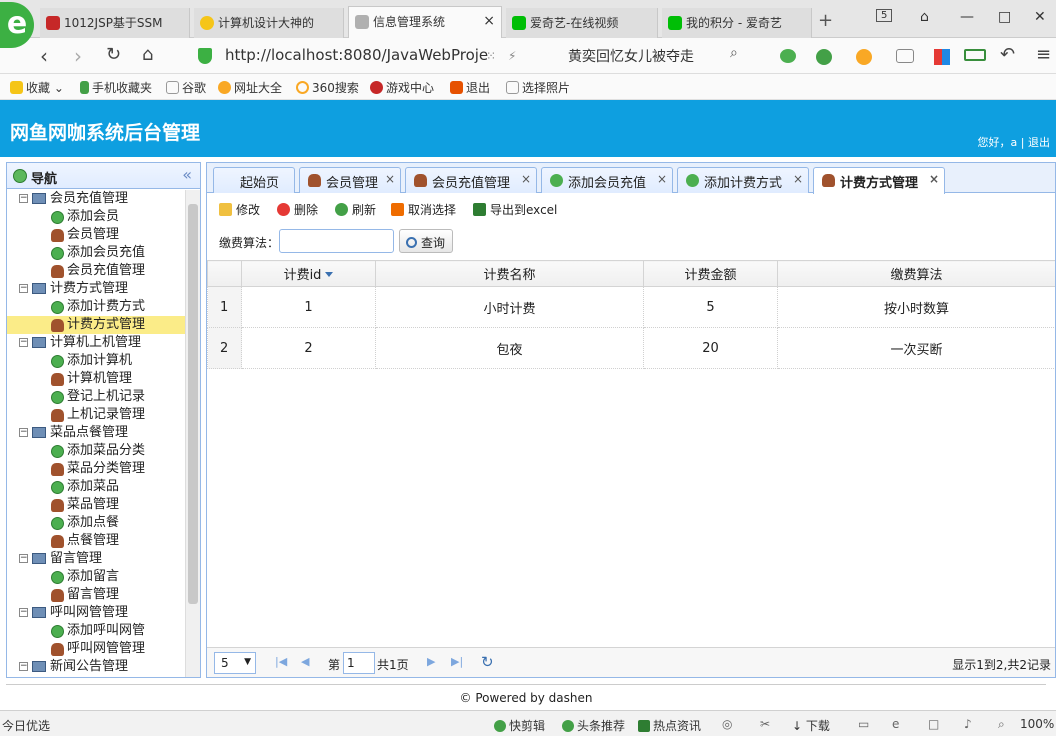 This screenshot has height=736, width=1056. I want to click on status-window-icon: ▭, so click(863, 724).